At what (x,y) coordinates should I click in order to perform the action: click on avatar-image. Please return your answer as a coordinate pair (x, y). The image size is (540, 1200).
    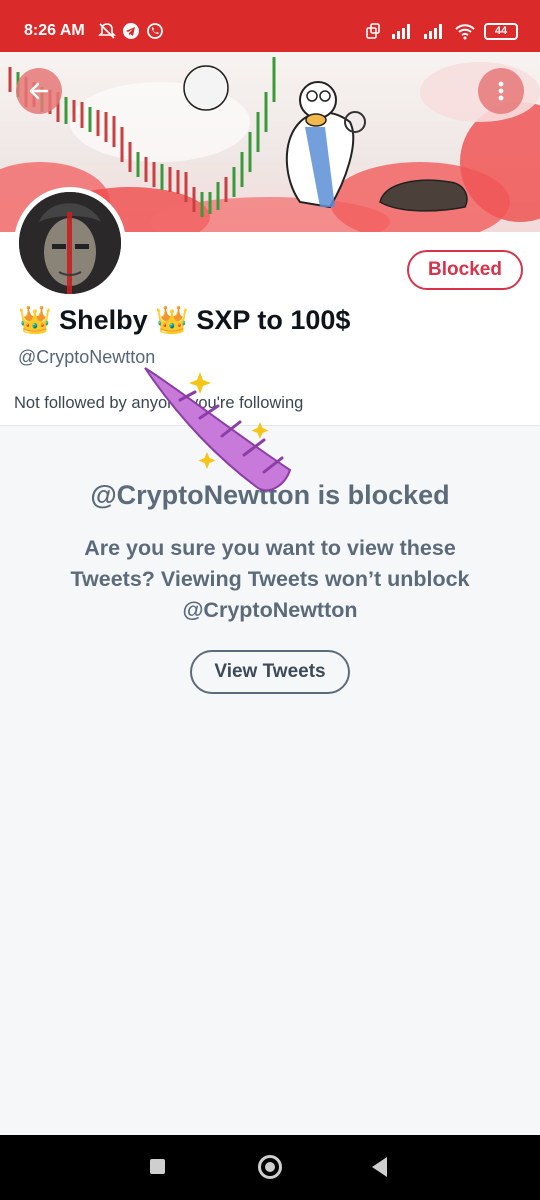
    Looking at the image, I should click on (70, 243).